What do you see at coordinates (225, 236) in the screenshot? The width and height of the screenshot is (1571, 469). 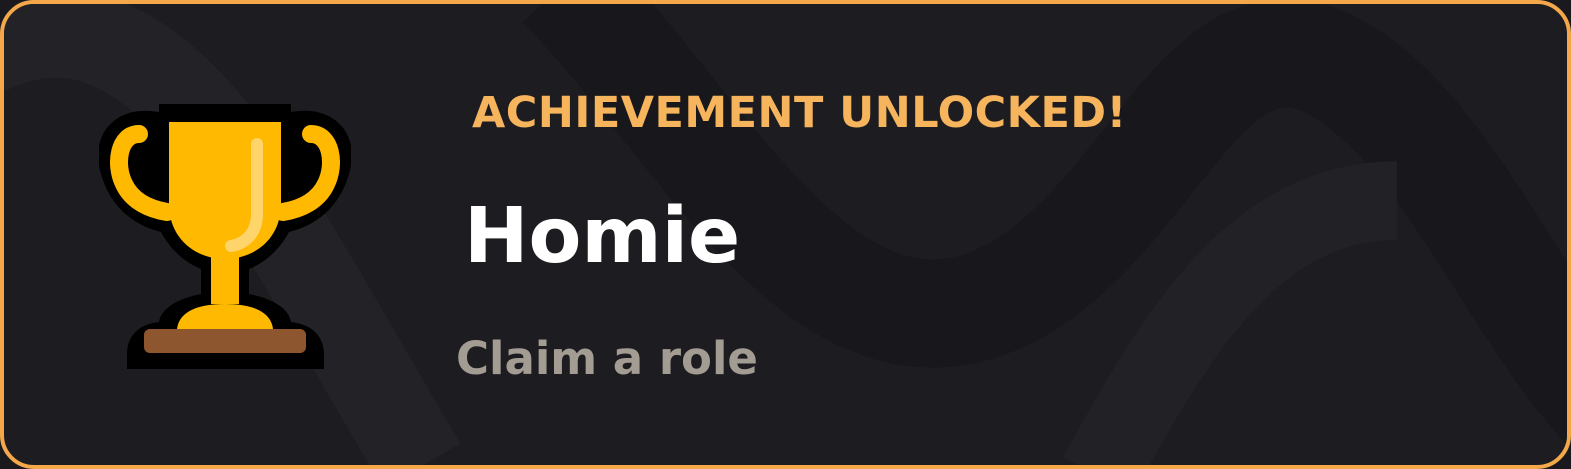 I see `trophy-icon` at bounding box center [225, 236].